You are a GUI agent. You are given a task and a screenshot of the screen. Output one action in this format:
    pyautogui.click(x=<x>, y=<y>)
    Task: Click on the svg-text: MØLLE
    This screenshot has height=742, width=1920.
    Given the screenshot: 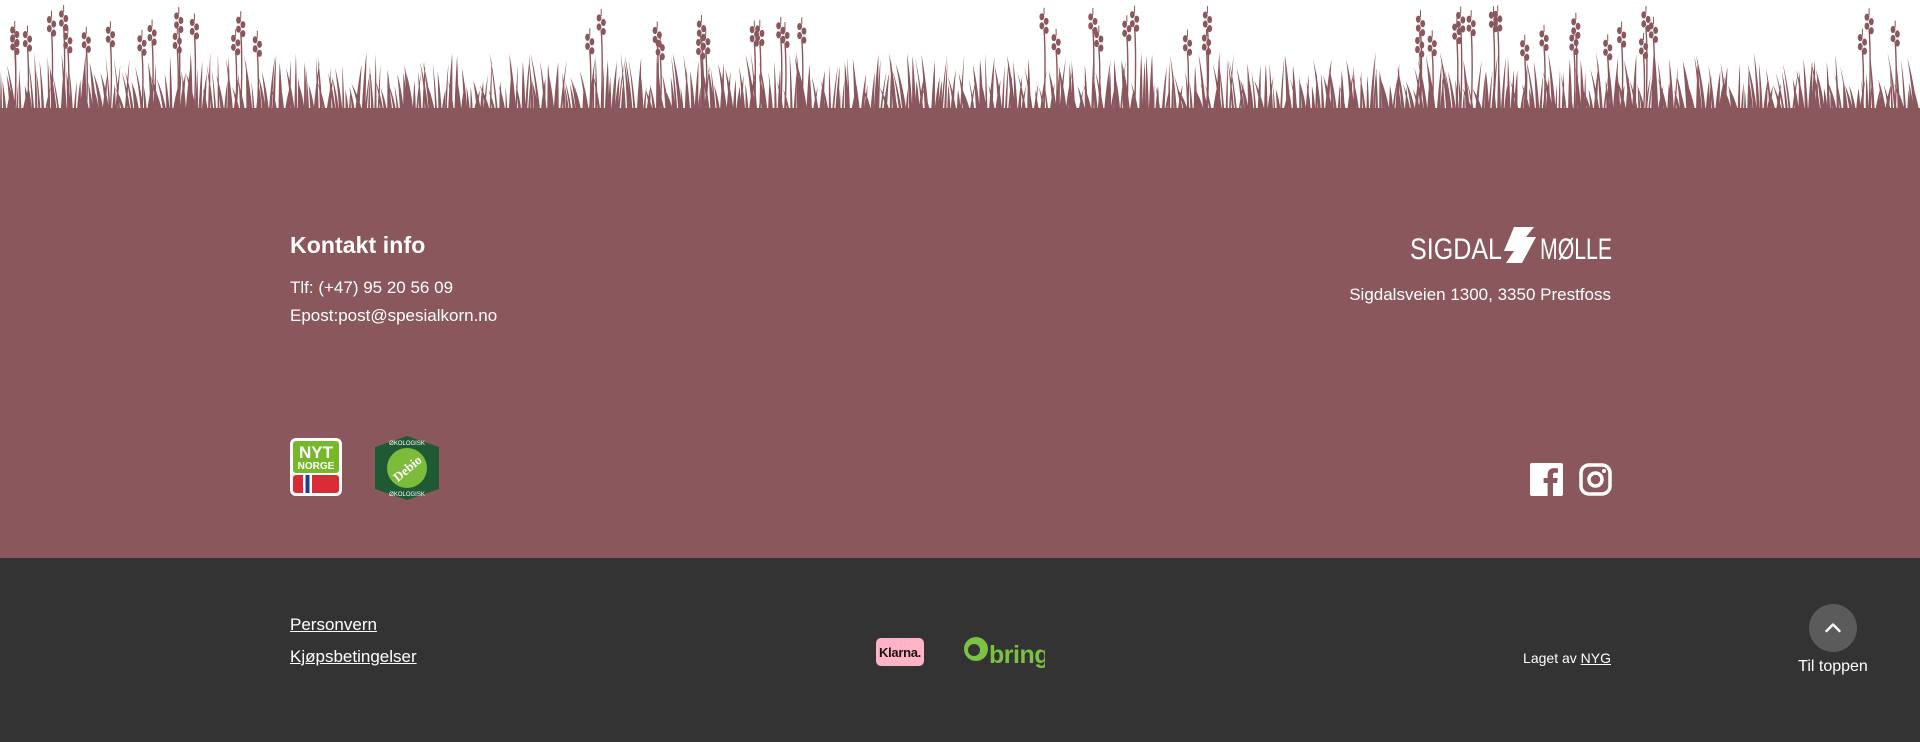 What is the action you would take?
    pyautogui.click(x=1576, y=249)
    